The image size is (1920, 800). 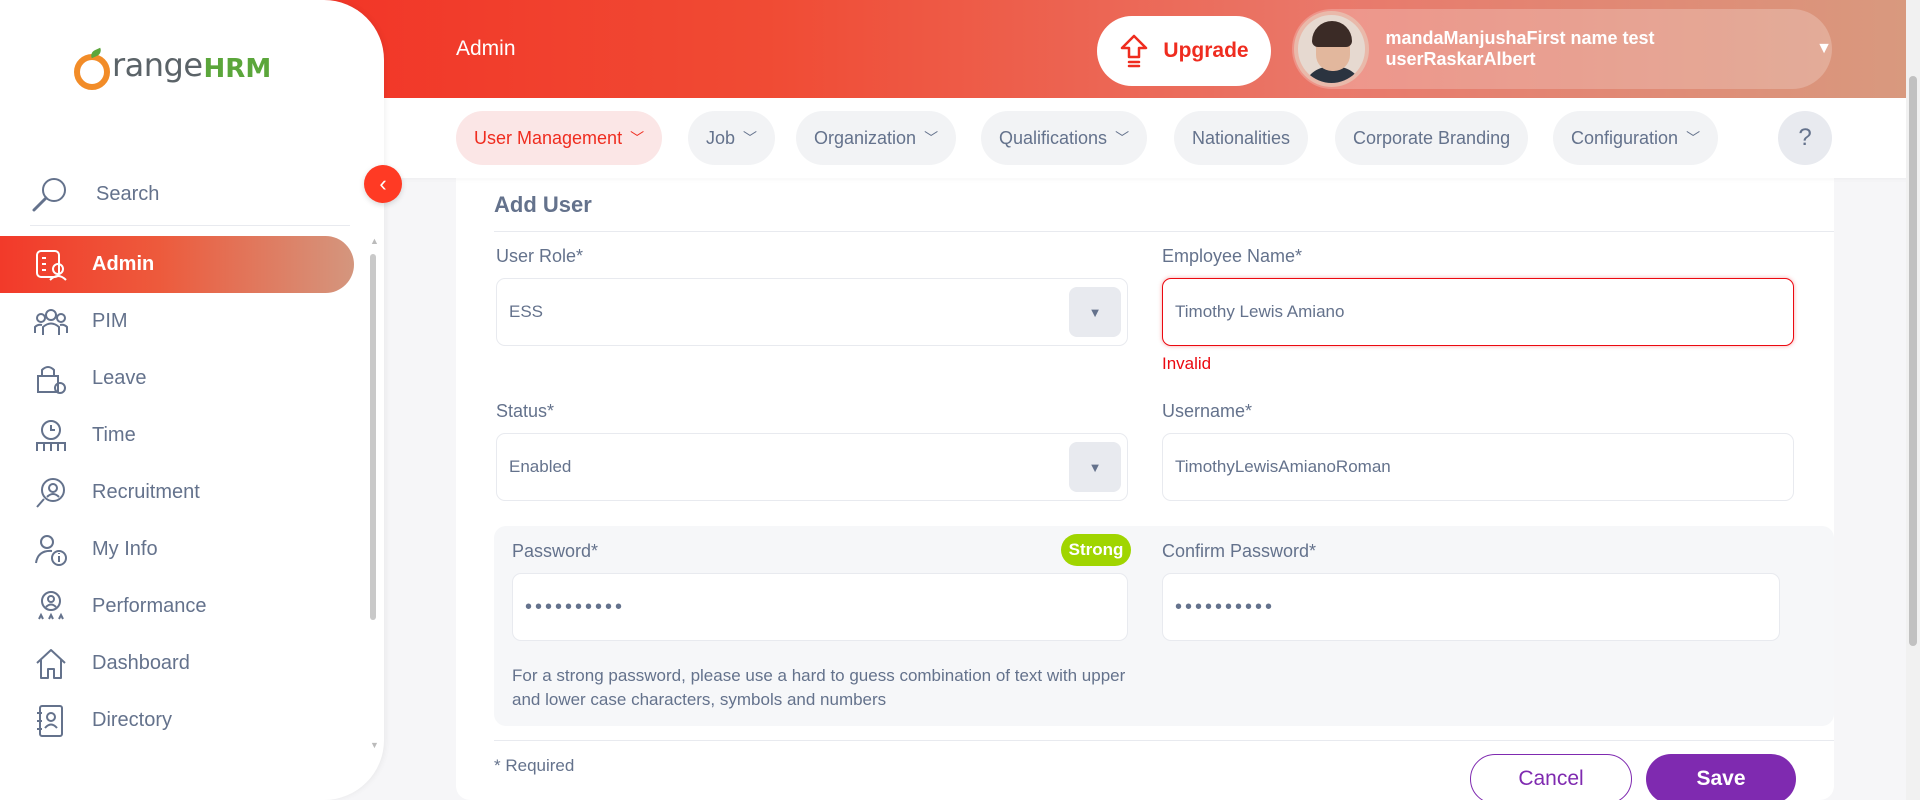 I want to click on sidebar-item-time: Time, so click(x=177, y=435).